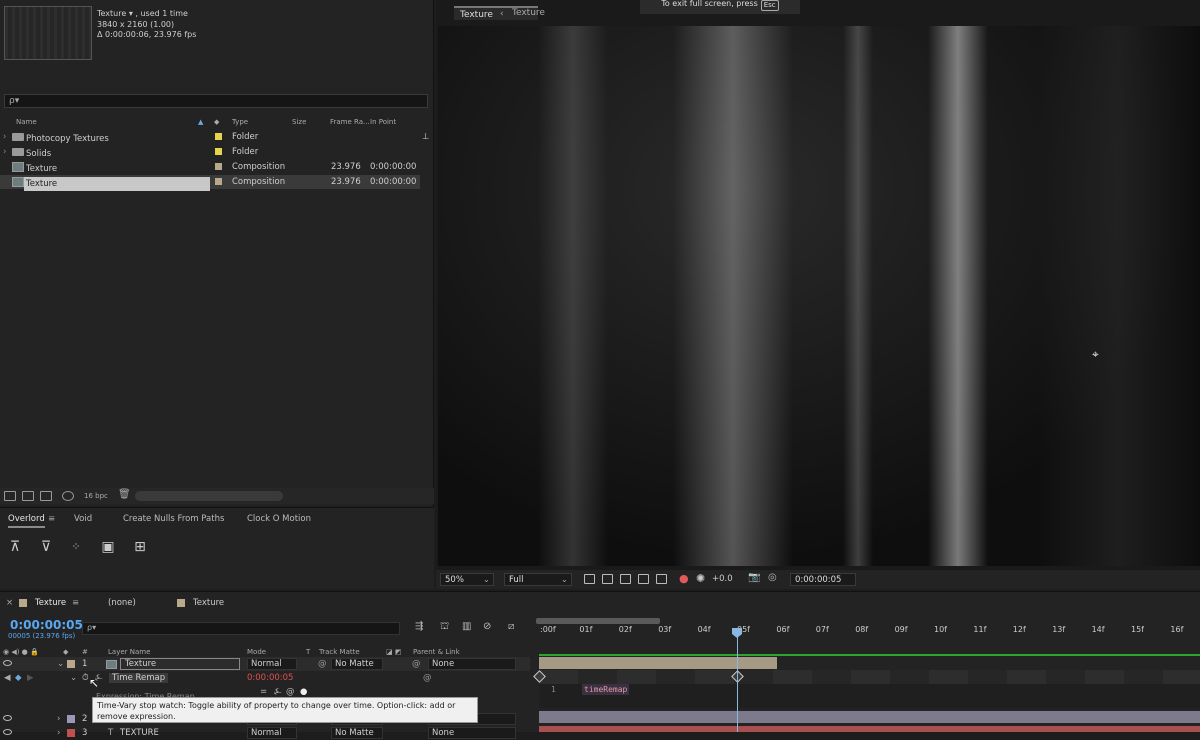  Describe the element at coordinates (661, 579) in the screenshot. I see `guides-icon` at that location.